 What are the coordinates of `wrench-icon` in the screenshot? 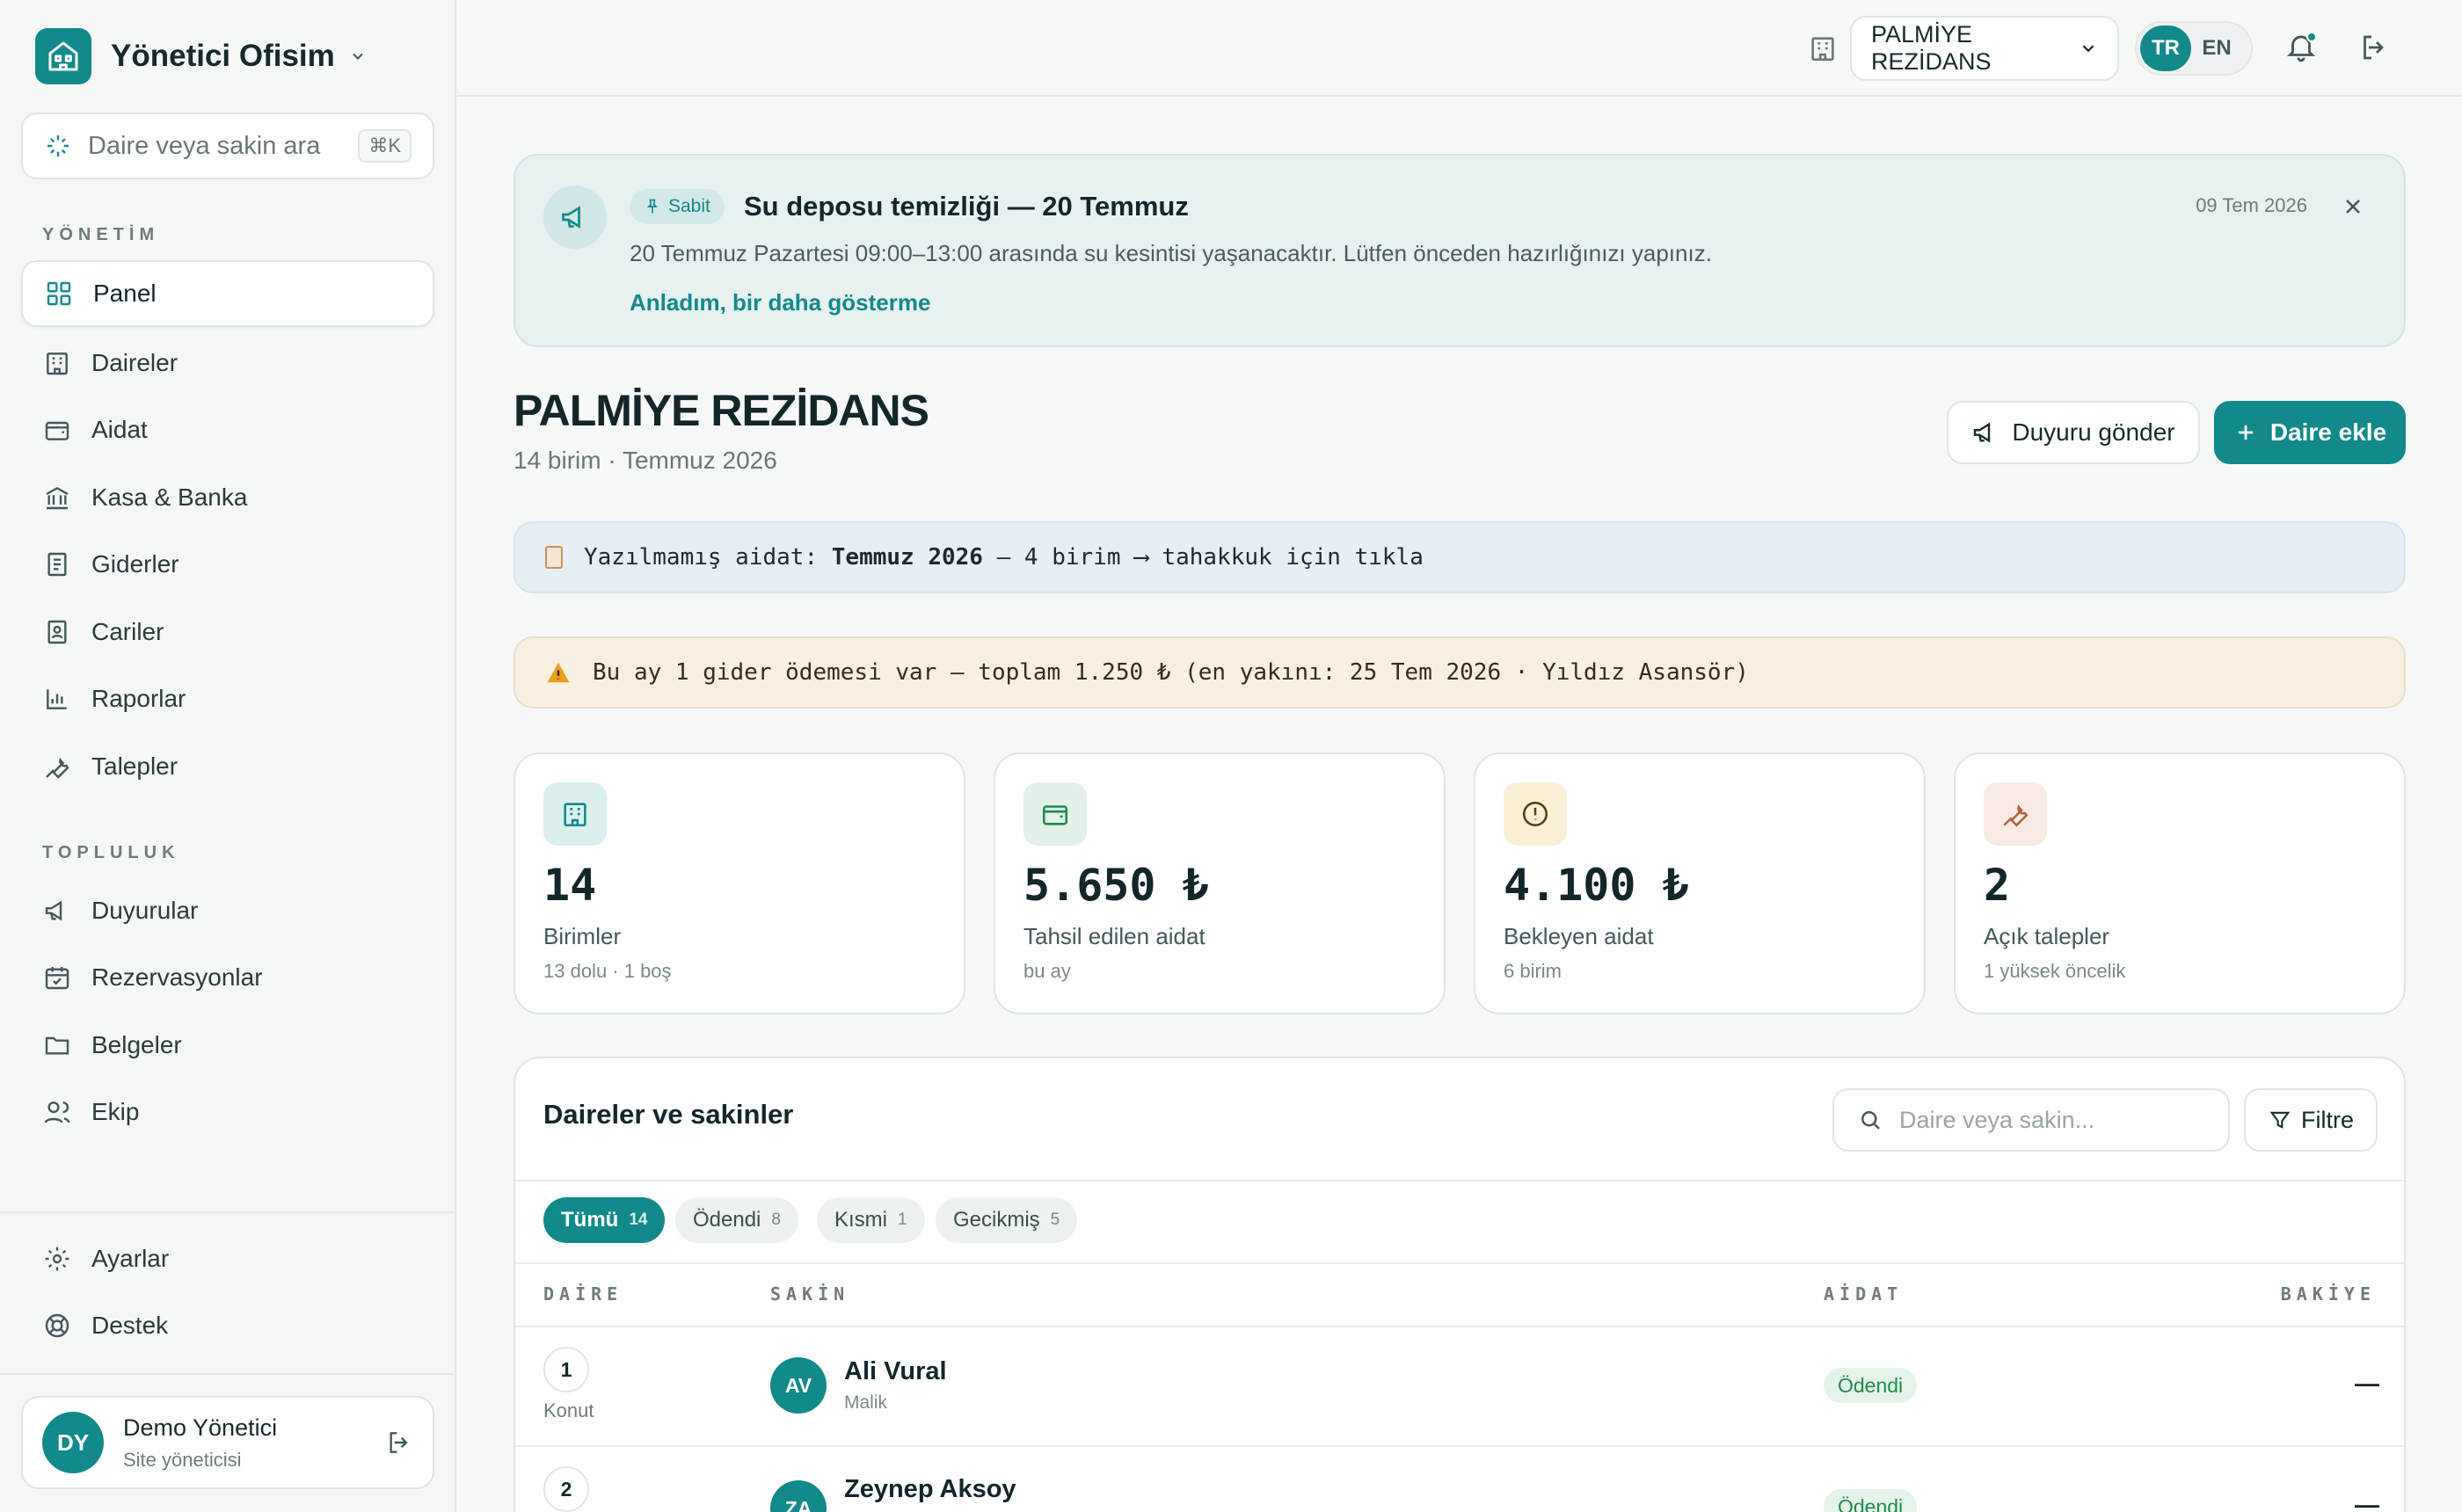 It's located at (57, 767).